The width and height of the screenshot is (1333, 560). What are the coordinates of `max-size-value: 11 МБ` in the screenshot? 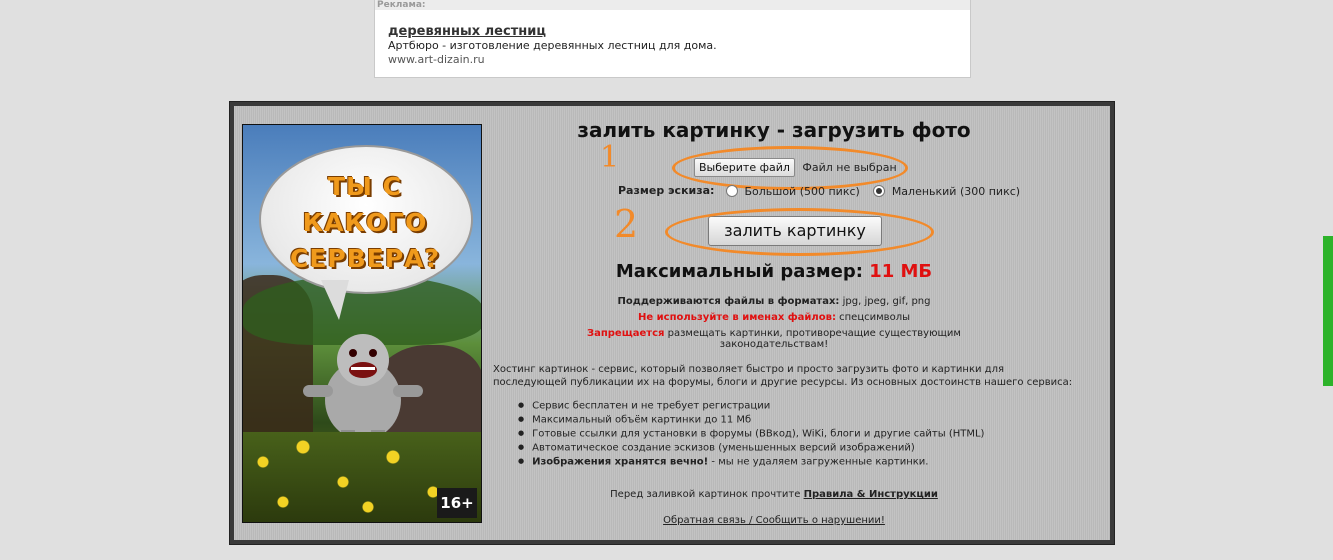 It's located at (901, 271).